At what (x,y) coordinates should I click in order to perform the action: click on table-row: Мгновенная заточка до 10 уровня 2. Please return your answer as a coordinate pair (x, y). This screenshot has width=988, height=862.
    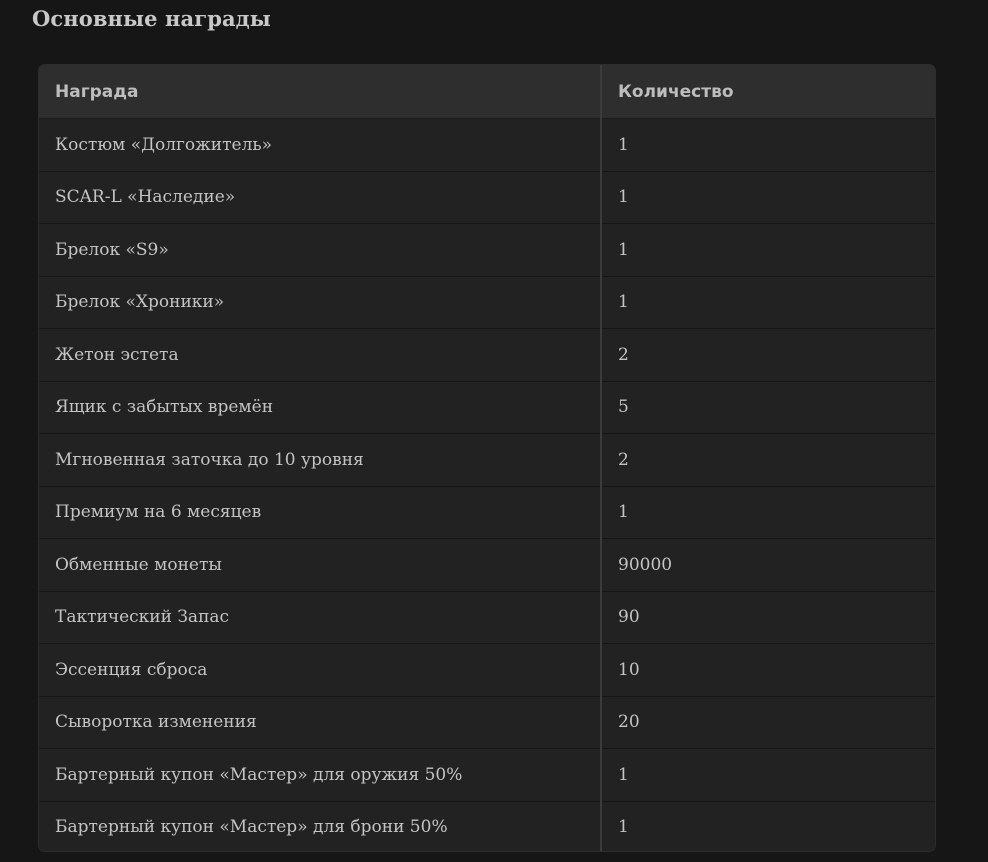
    Looking at the image, I should click on (487, 459).